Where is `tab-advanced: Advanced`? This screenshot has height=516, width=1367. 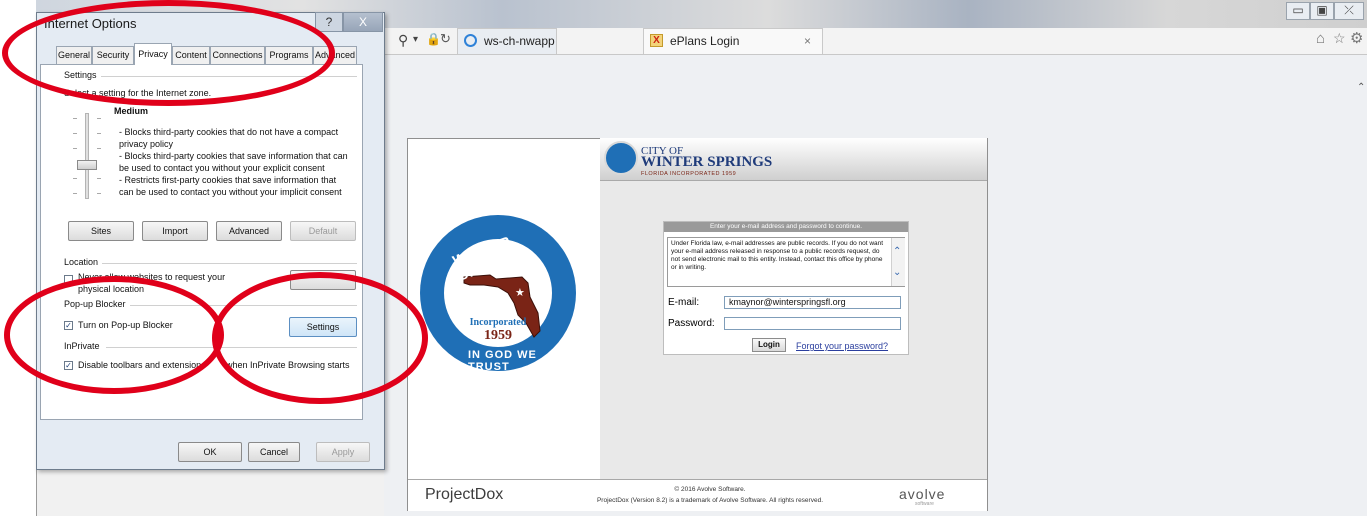
tab-advanced: Advanced is located at coordinates (335, 55).